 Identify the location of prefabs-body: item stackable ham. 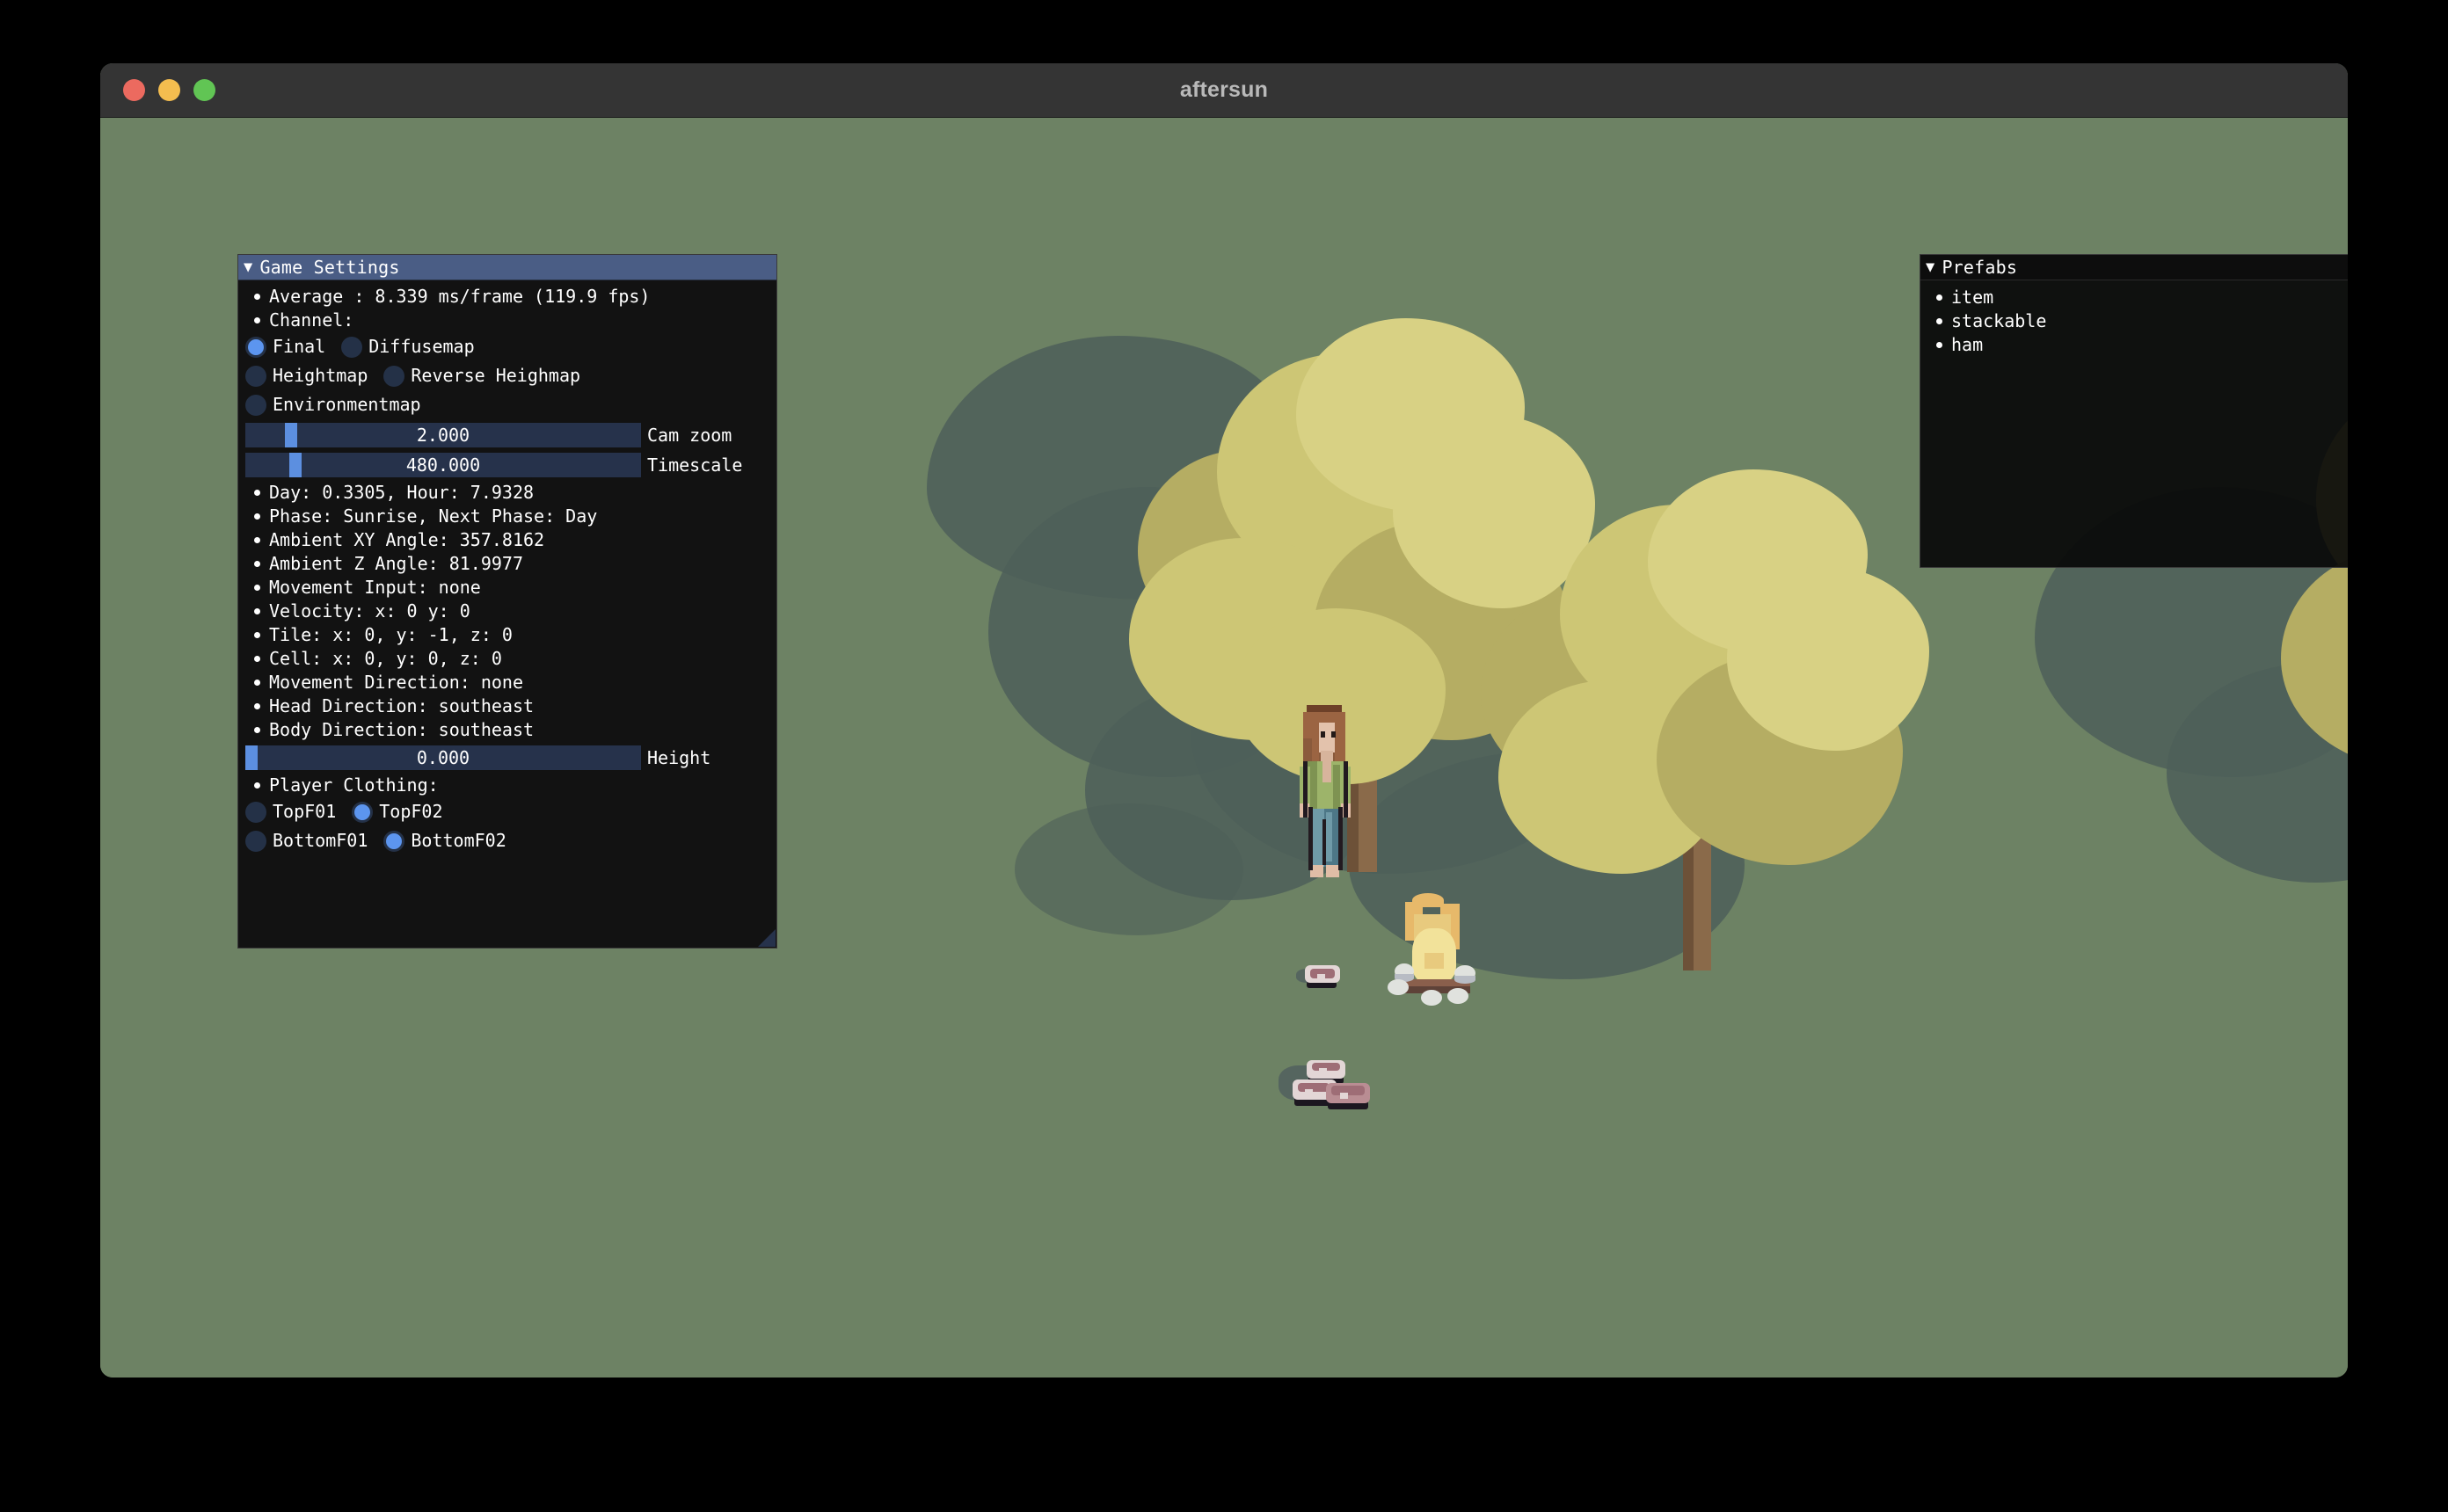
(2134, 319).